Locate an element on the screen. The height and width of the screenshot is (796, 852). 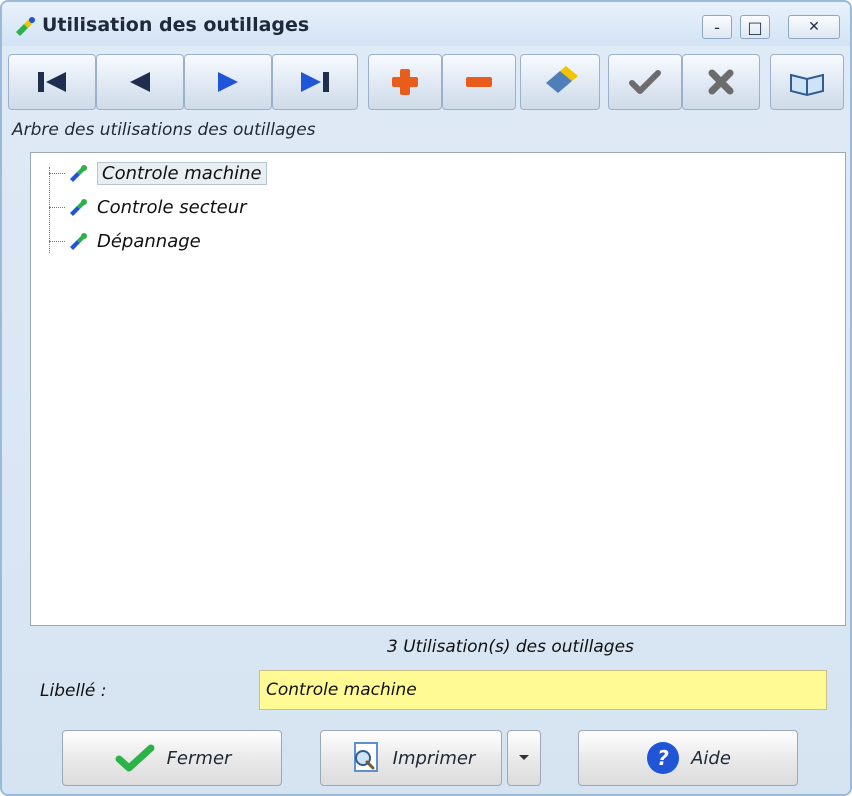
last-record-button is located at coordinates (315, 82).